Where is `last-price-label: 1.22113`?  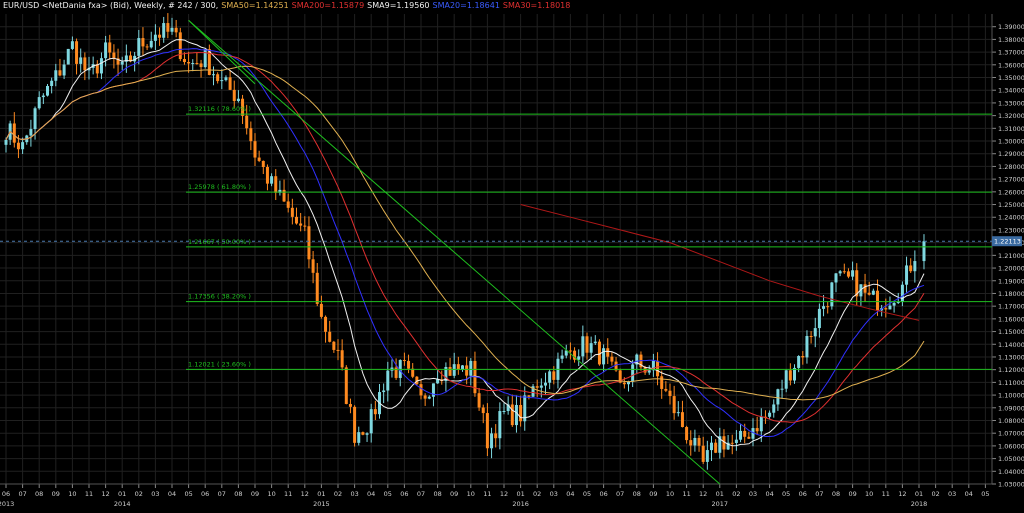
last-price-label: 1.22113 is located at coordinates (1007, 242).